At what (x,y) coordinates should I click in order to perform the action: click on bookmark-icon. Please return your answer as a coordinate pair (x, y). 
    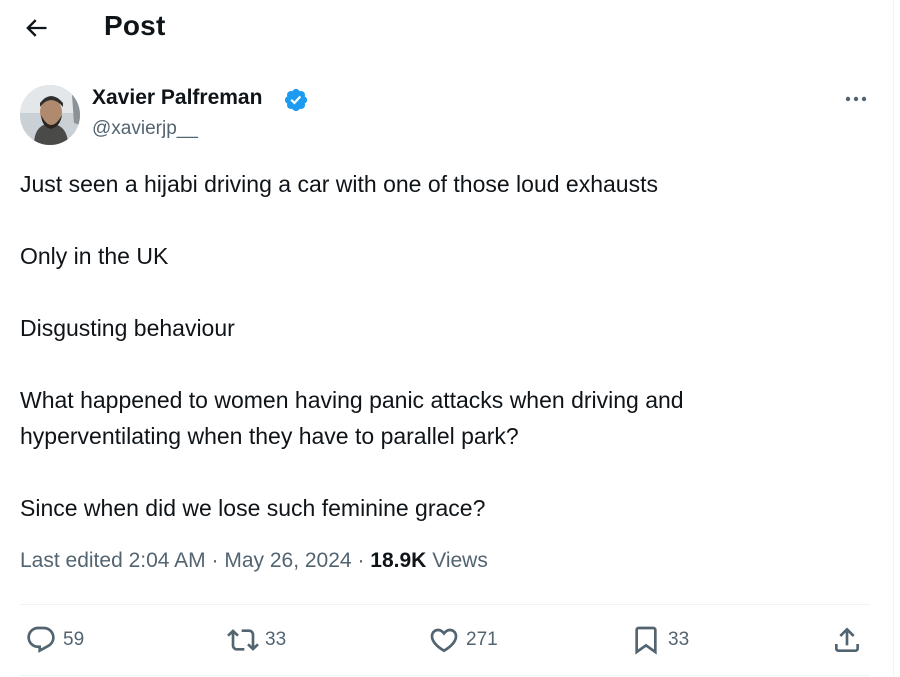
    Looking at the image, I should click on (646, 640).